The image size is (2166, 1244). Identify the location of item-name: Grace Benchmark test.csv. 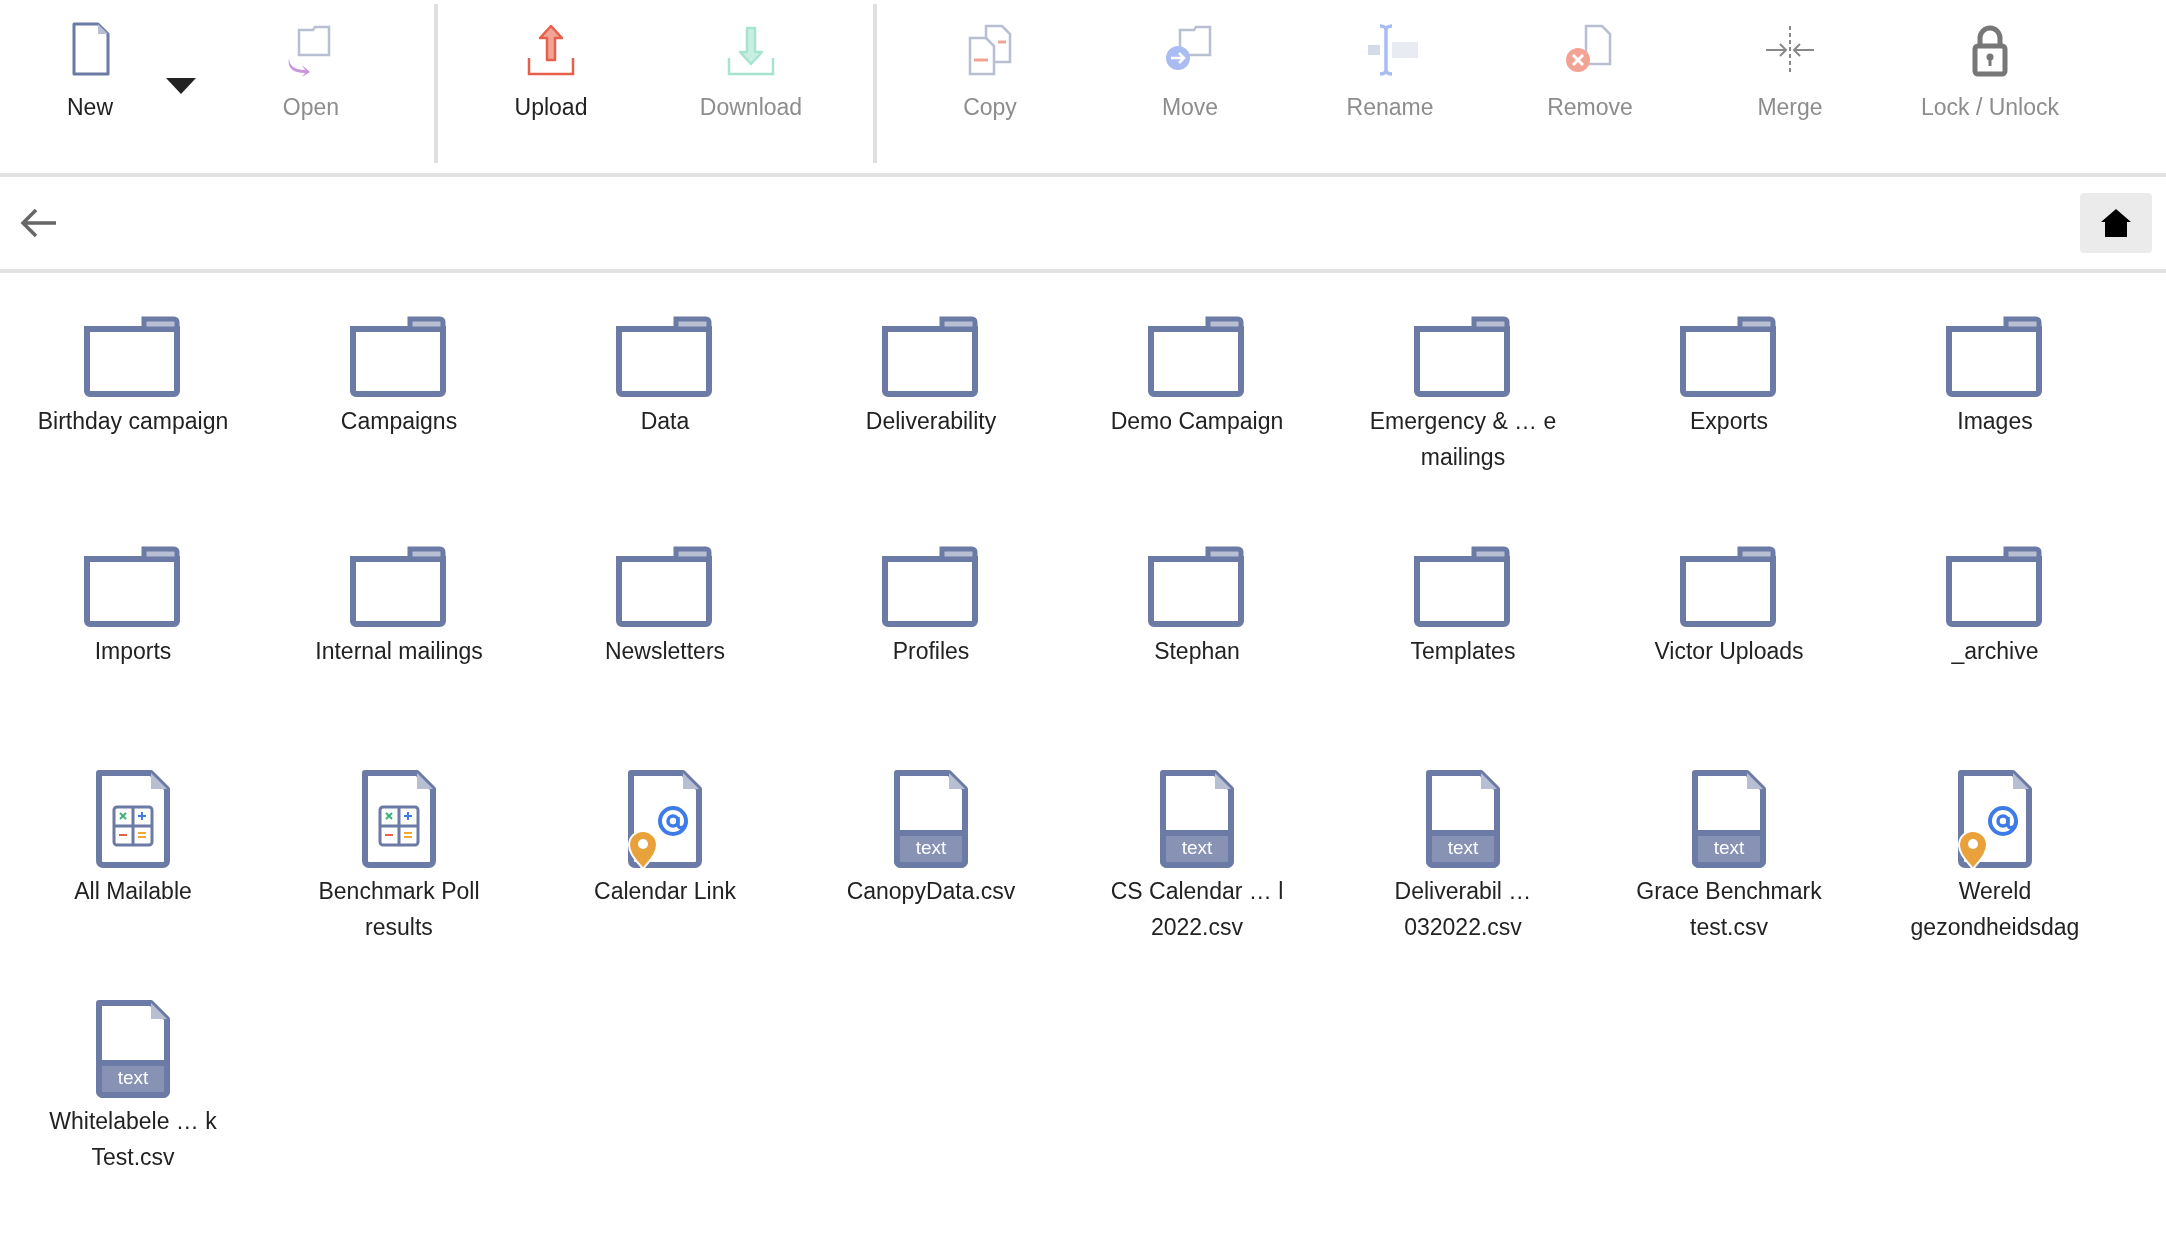
(1729, 909).